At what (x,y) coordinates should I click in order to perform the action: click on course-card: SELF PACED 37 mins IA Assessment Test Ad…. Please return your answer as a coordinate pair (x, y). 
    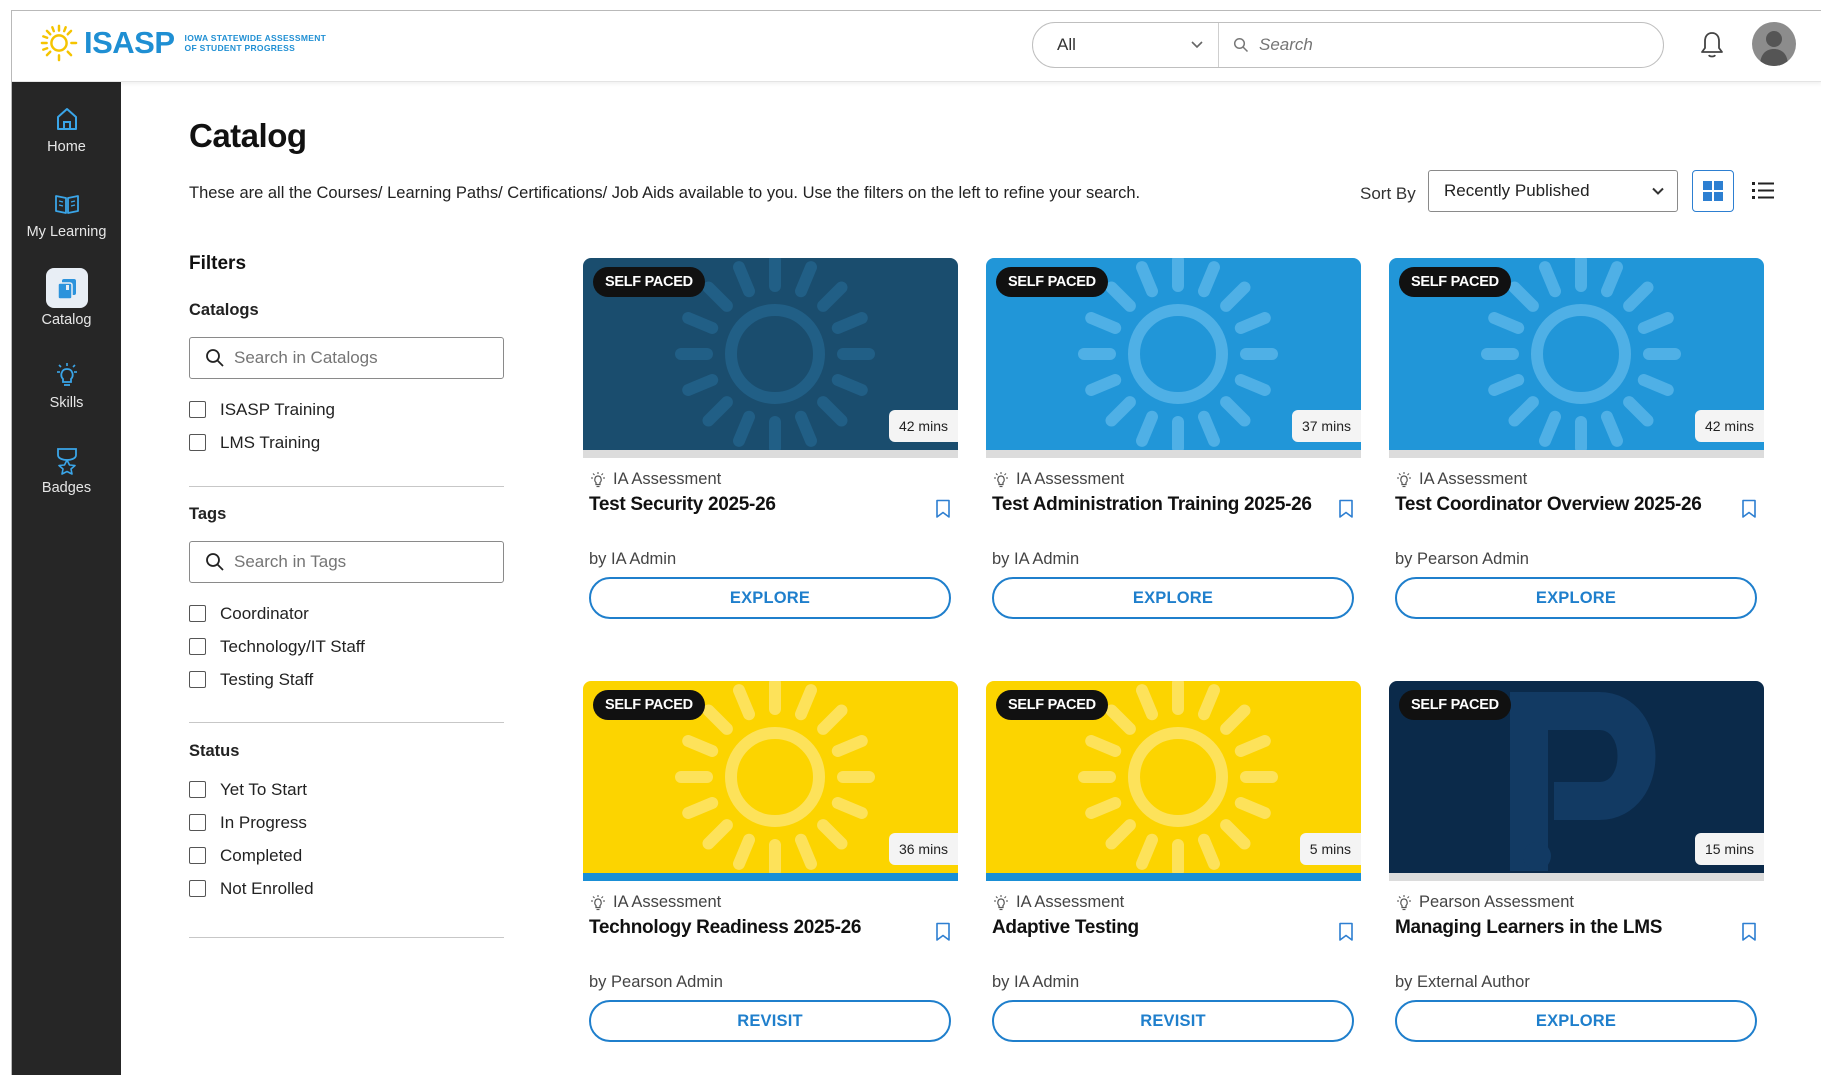
    Looking at the image, I should click on (1173, 443).